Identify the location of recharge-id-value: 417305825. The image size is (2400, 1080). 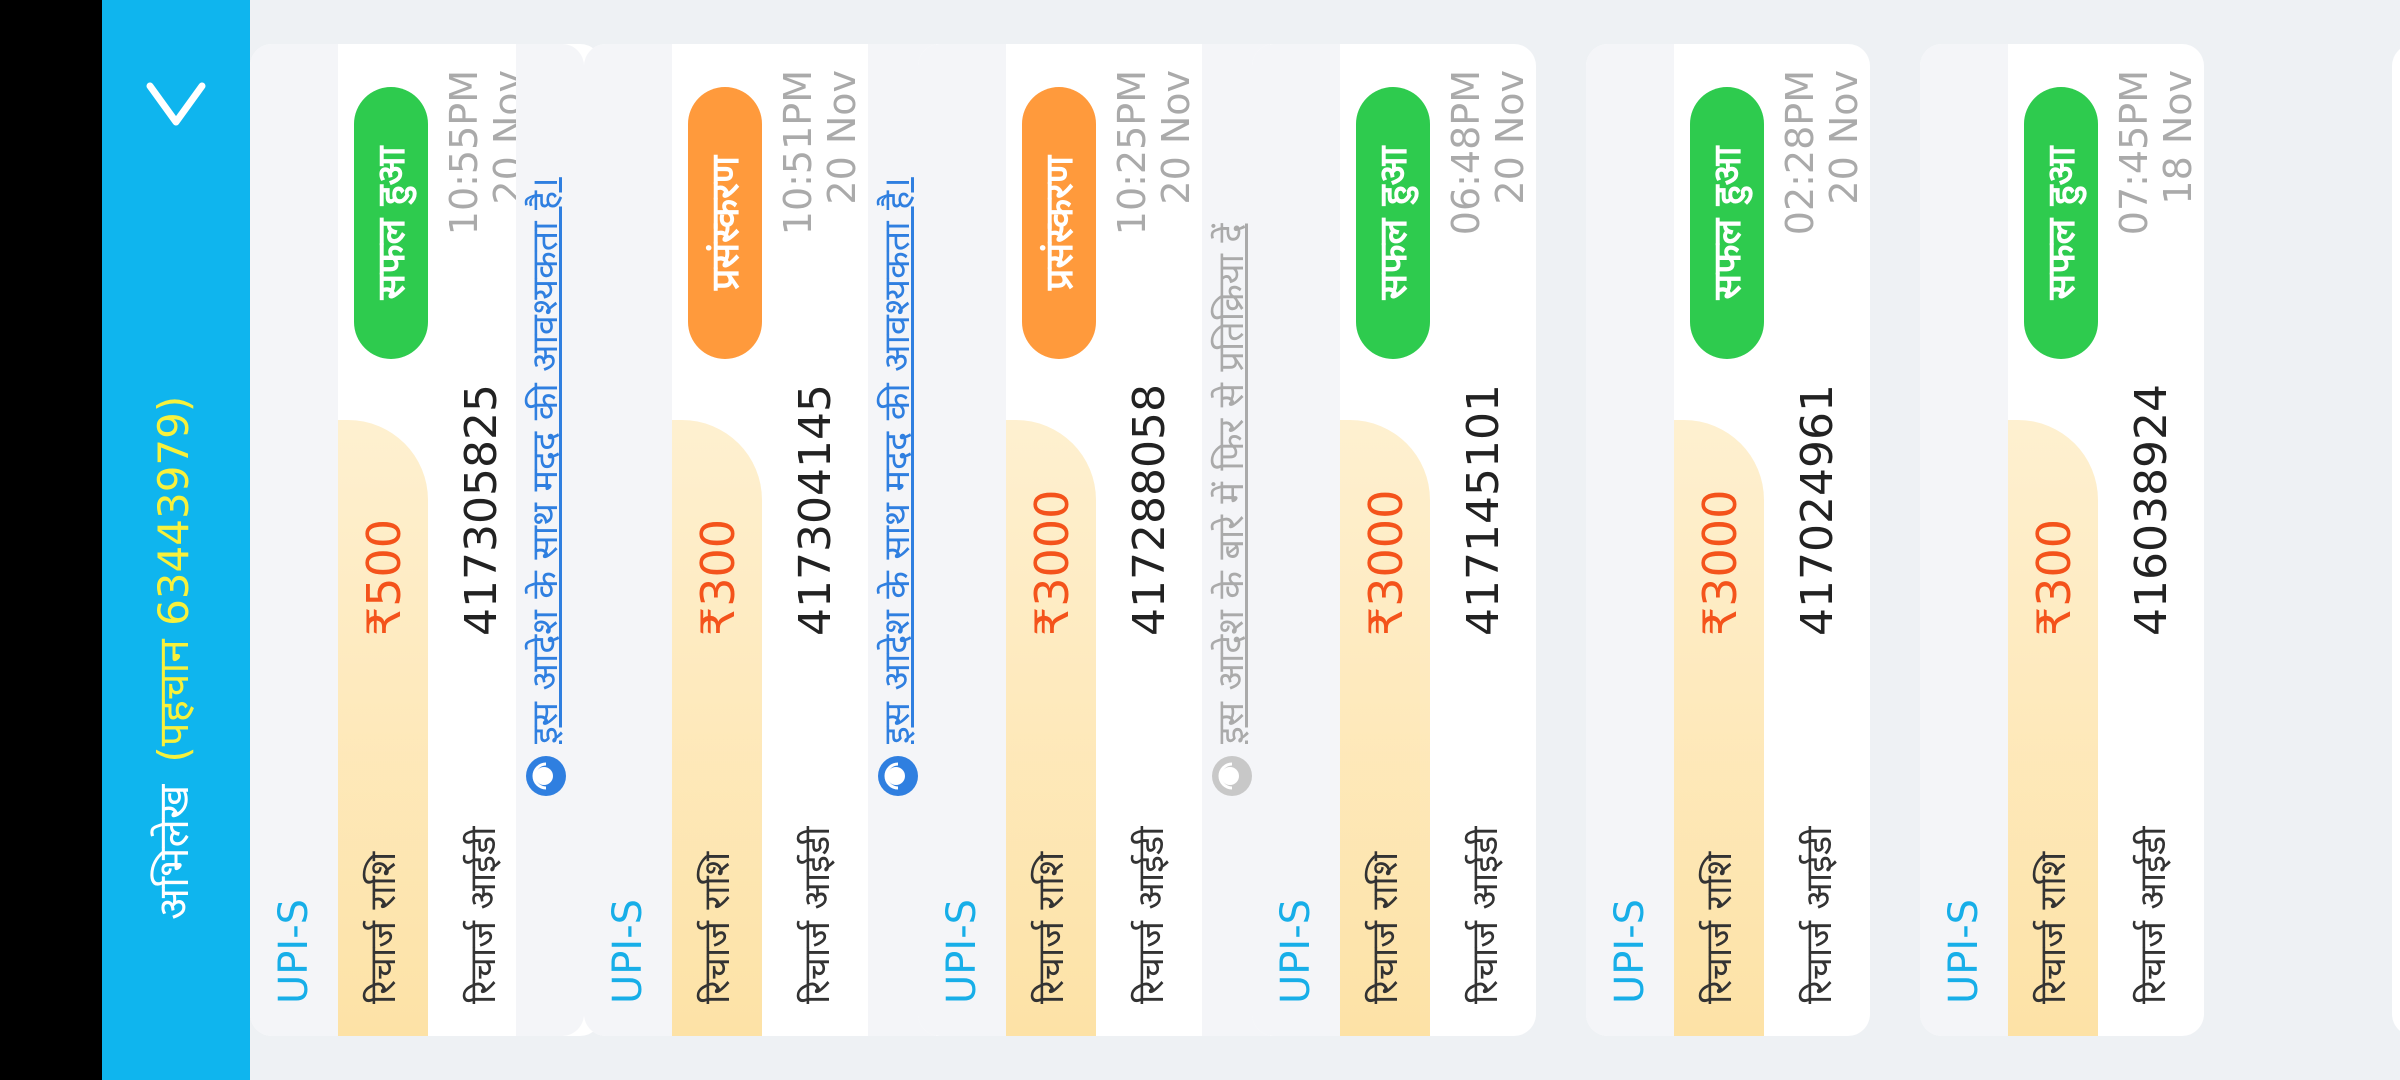
(481, 510).